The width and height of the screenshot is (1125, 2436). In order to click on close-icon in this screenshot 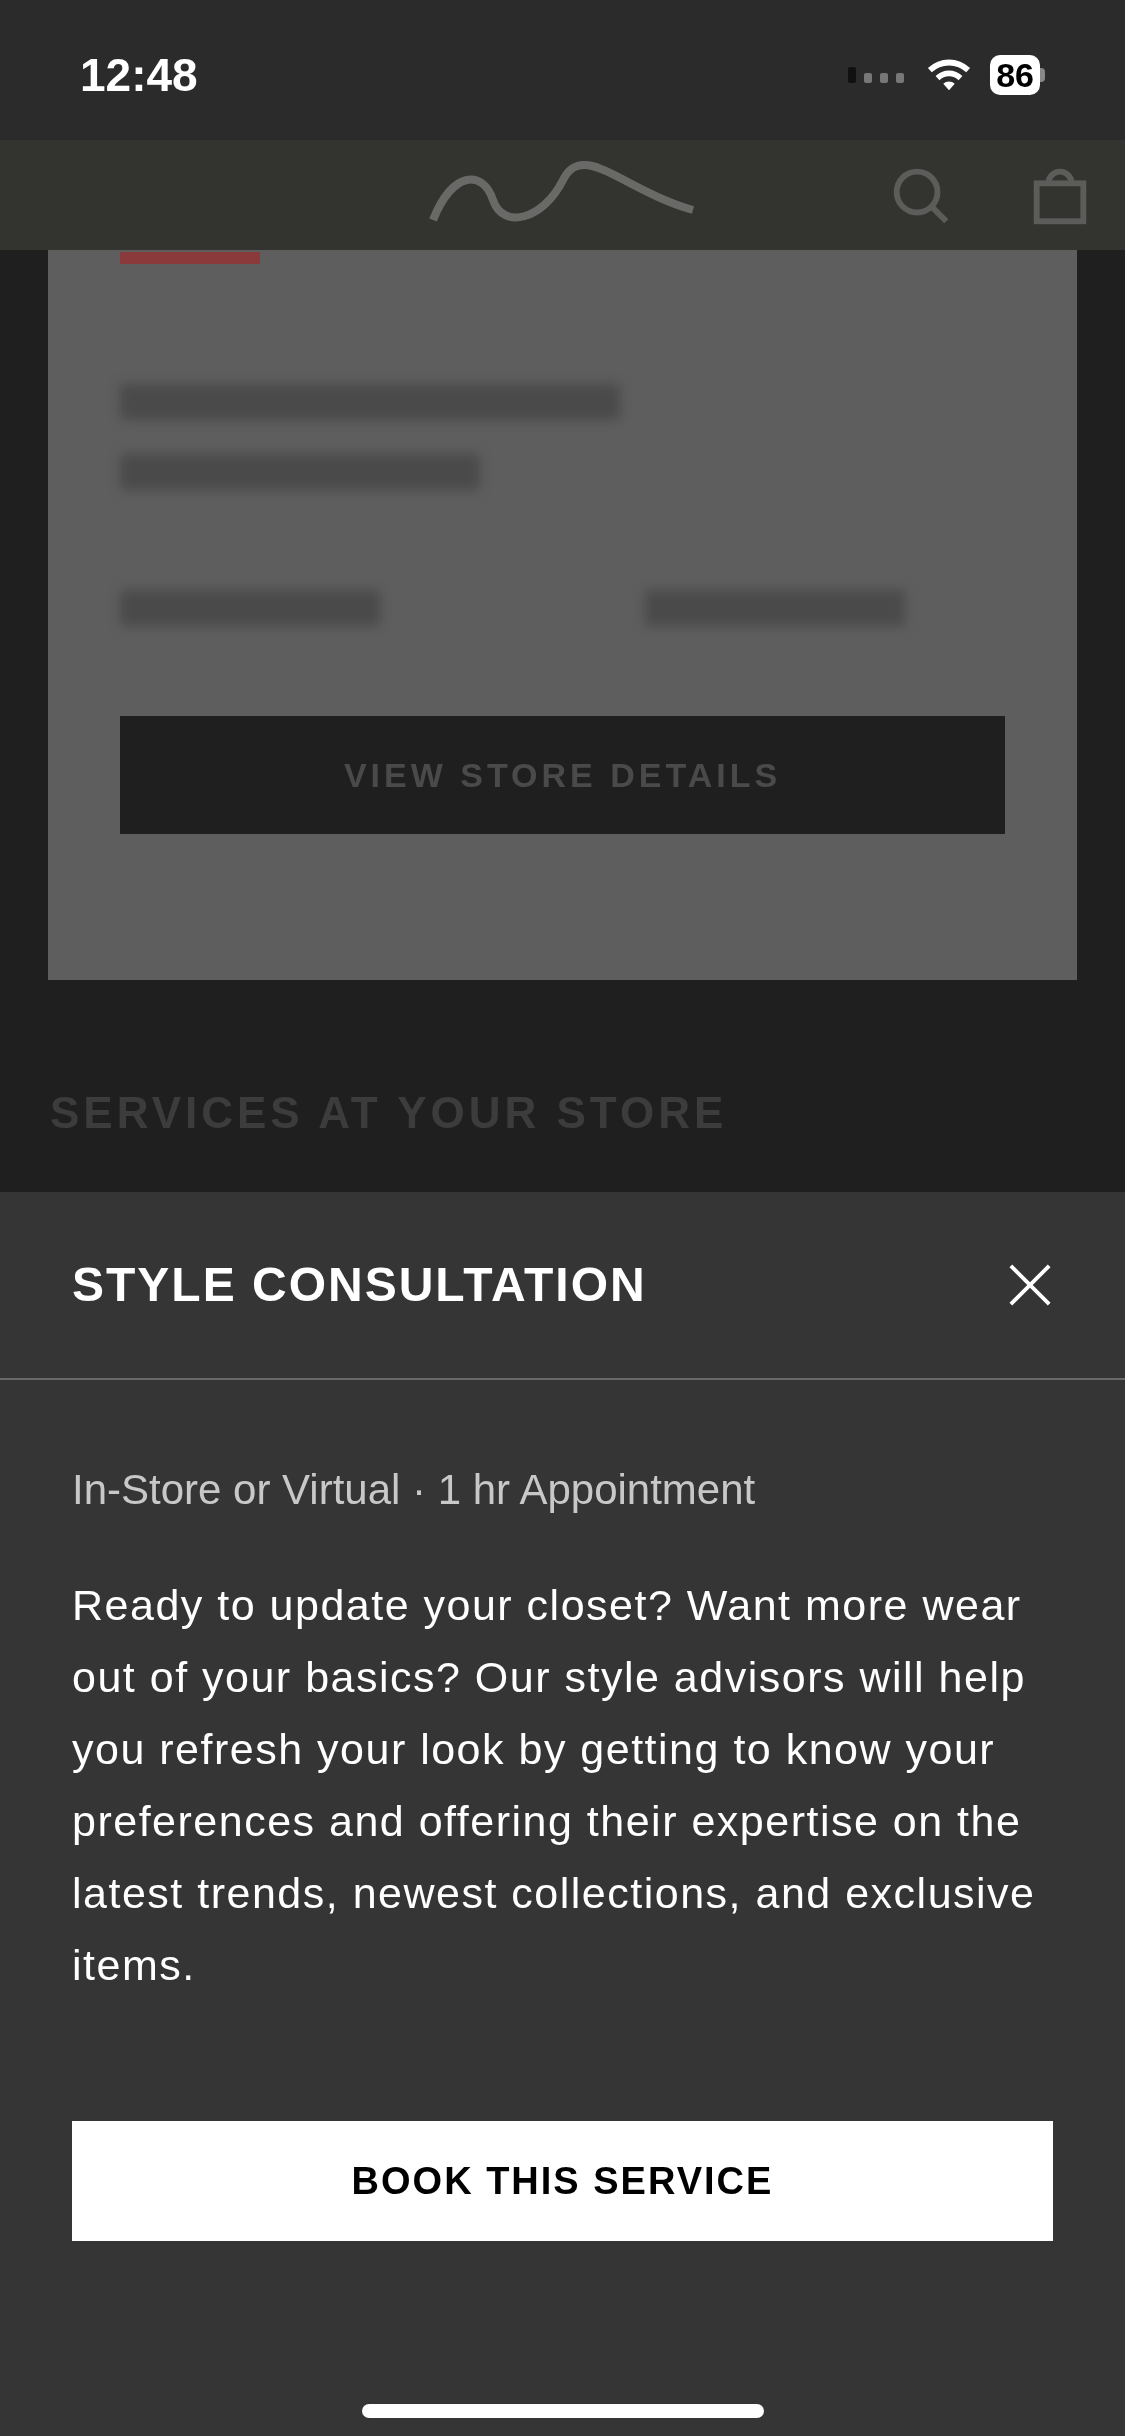, I will do `click(1030, 1285)`.